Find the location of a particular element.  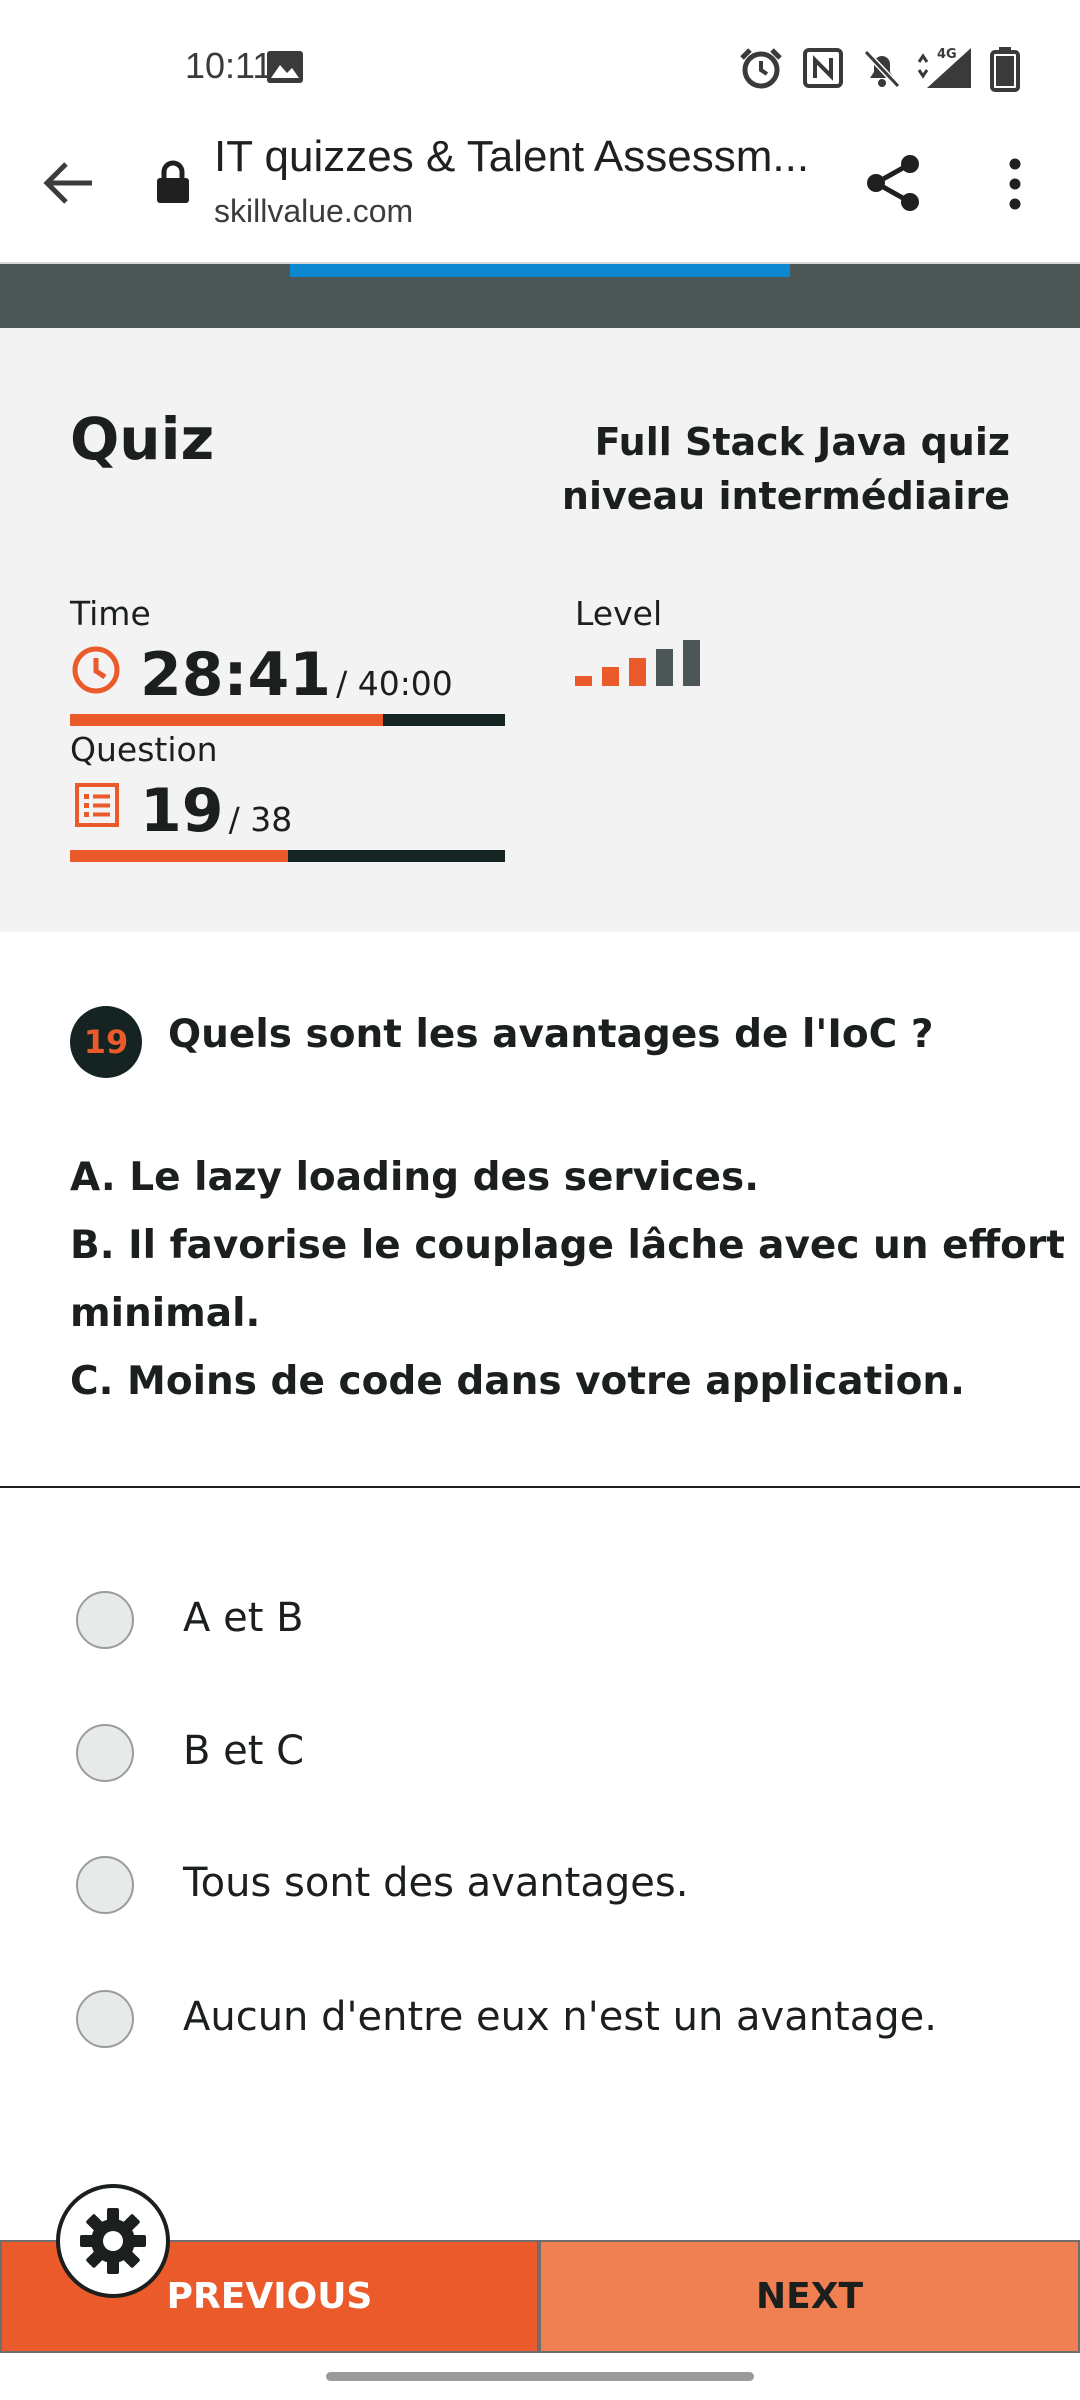

page-domain: skillvalue.com is located at coordinates (313, 211).